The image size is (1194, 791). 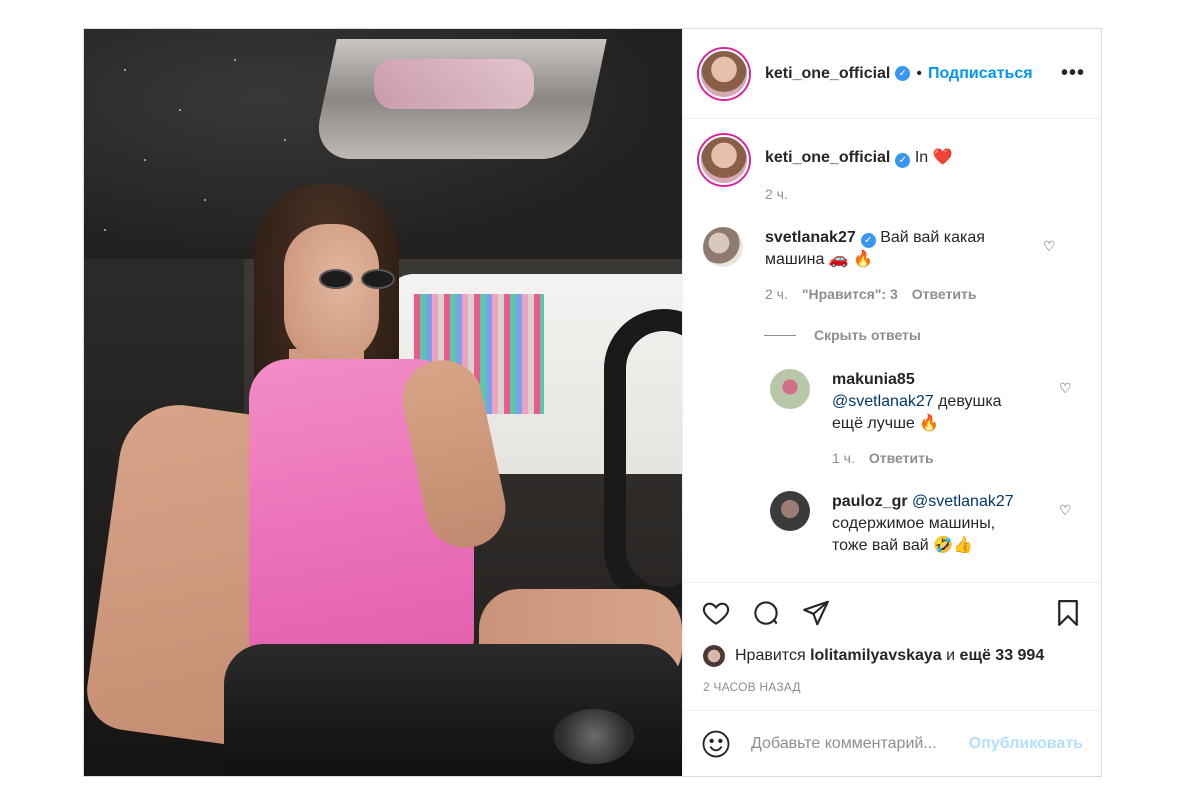 What do you see at coordinates (714, 656) in the screenshot?
I see `liker-avatar` at bounding box center [714, 656].